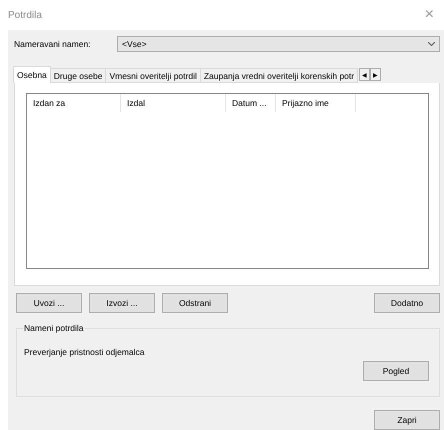 This screenshot has width=444, height=430. Describe the element at coordinates (32, 74) in the screenshot. I see `tab: Osebna` at that location.